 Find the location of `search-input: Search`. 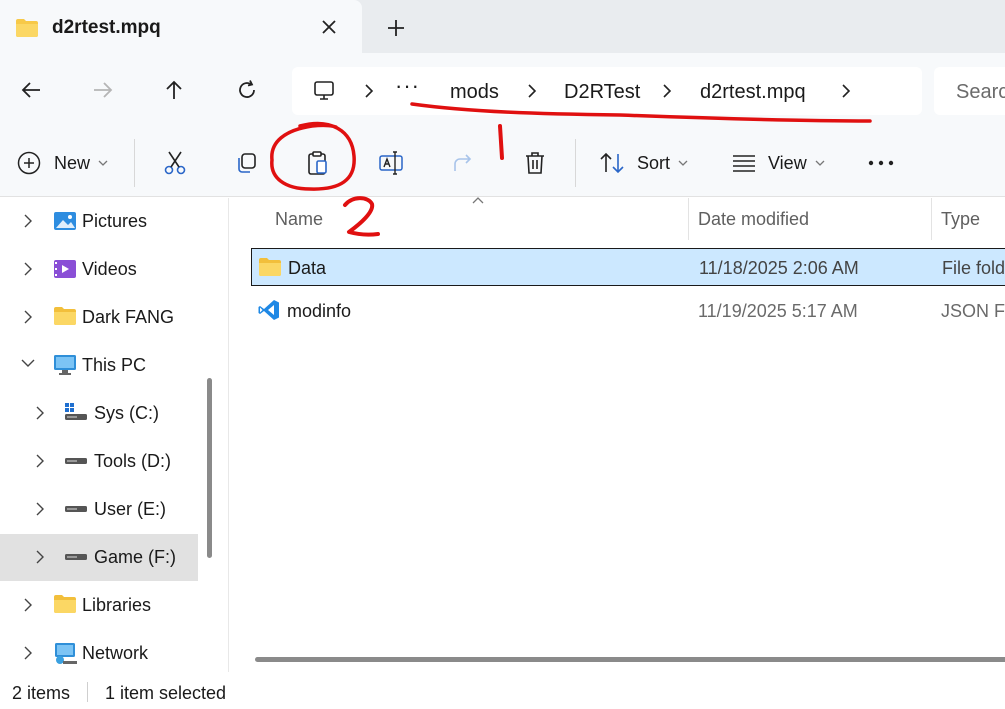

search-input: Search is located at coordinates (969, 91).